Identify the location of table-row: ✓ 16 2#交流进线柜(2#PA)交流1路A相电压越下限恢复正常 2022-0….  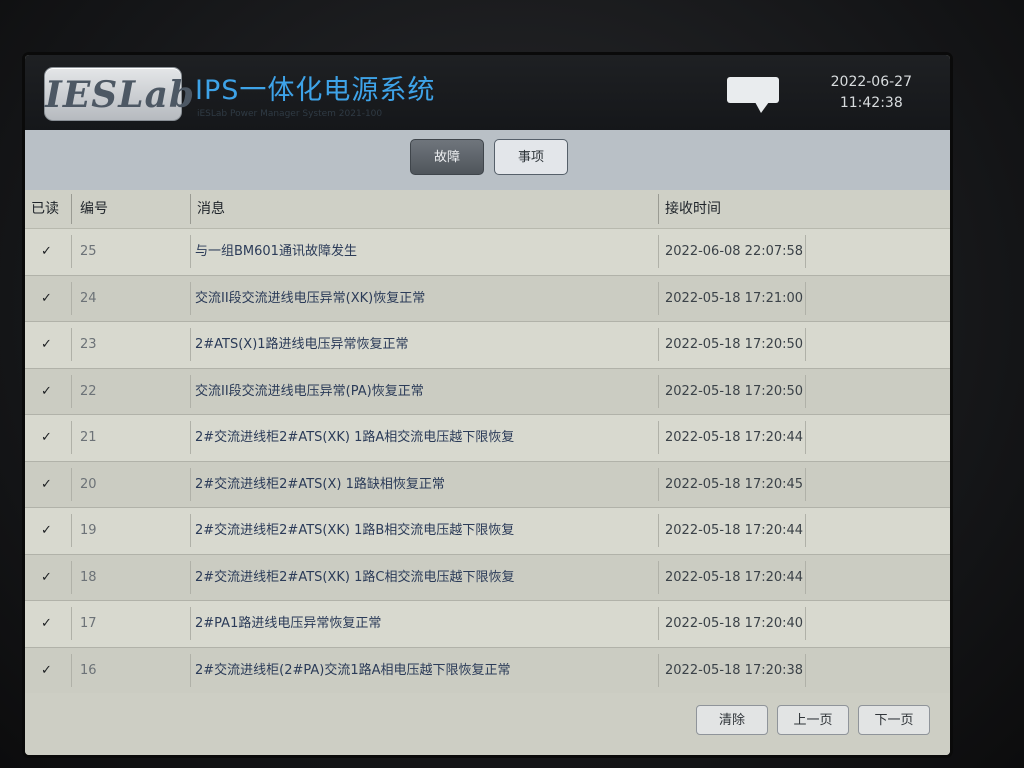
(487, 670).